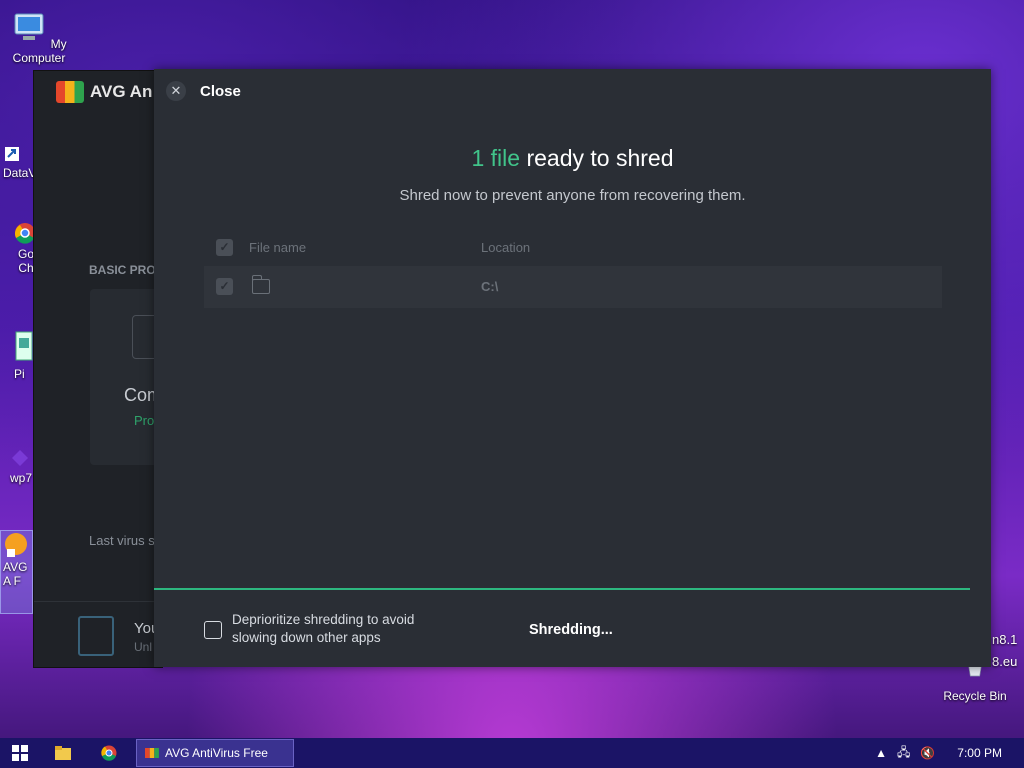  I want to click on desktop-icon-label: DataV, so click(20, 173).